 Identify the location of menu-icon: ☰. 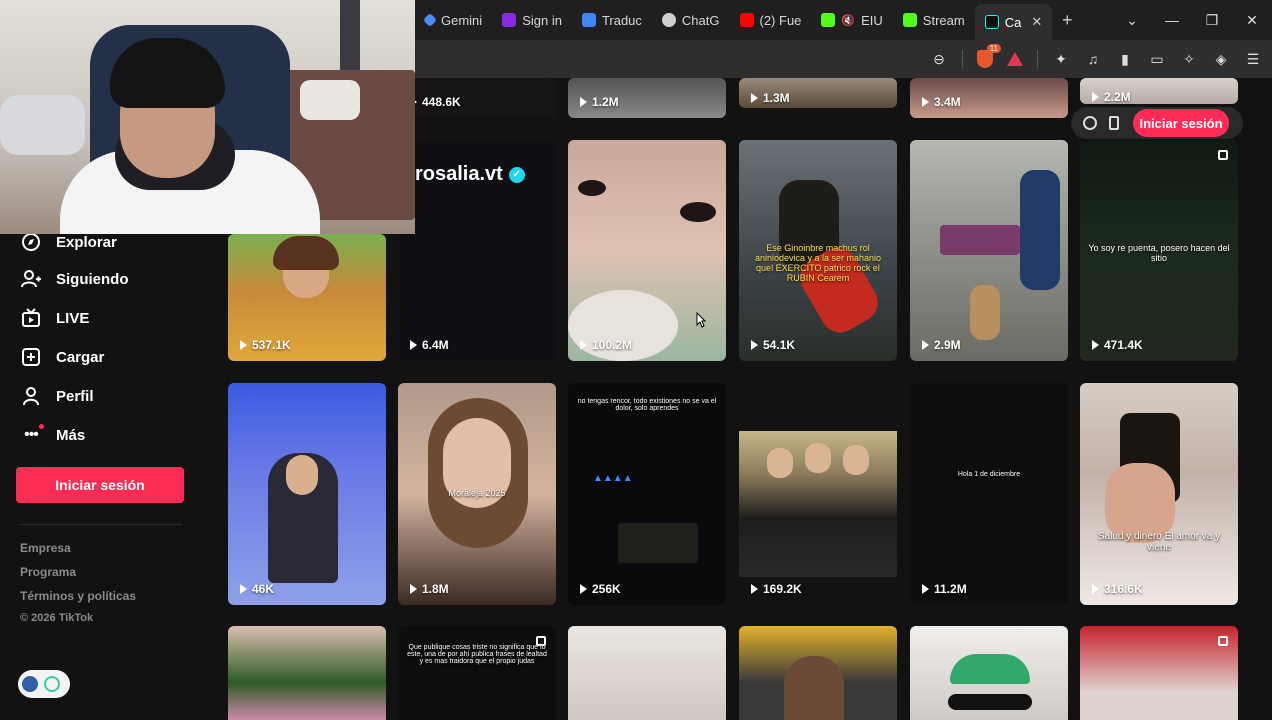
(1253, 59).